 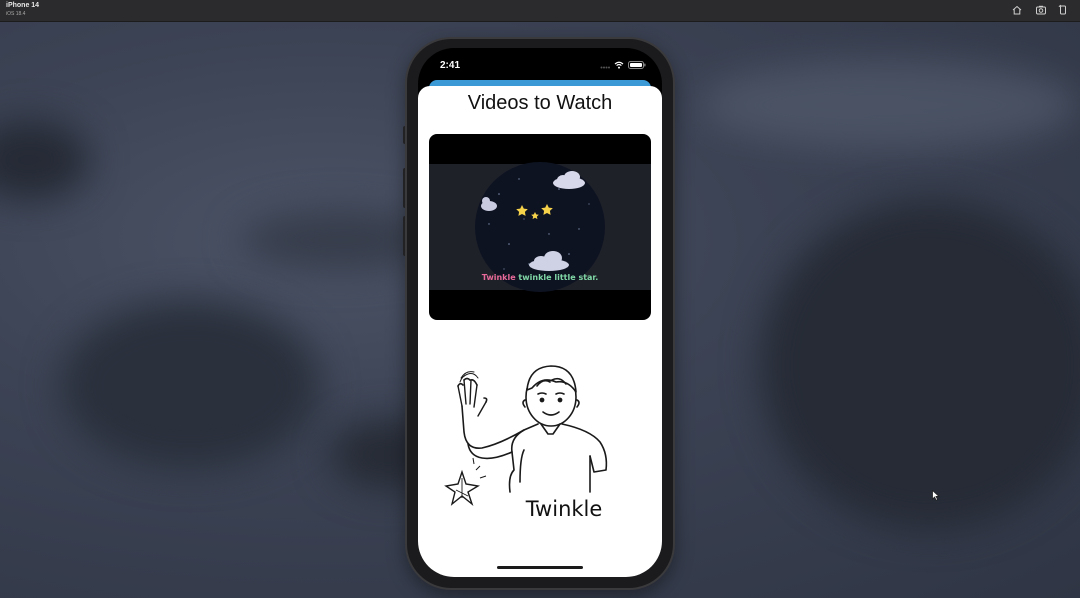 What do you see at coordinates (465, 482) in the screenshot?
I see `sparkle-icon` at bounding box center [465, 482].